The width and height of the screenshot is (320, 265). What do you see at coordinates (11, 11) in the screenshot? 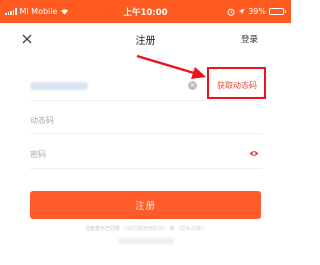
I see `signal-icon` at bounding box center [11, 11].